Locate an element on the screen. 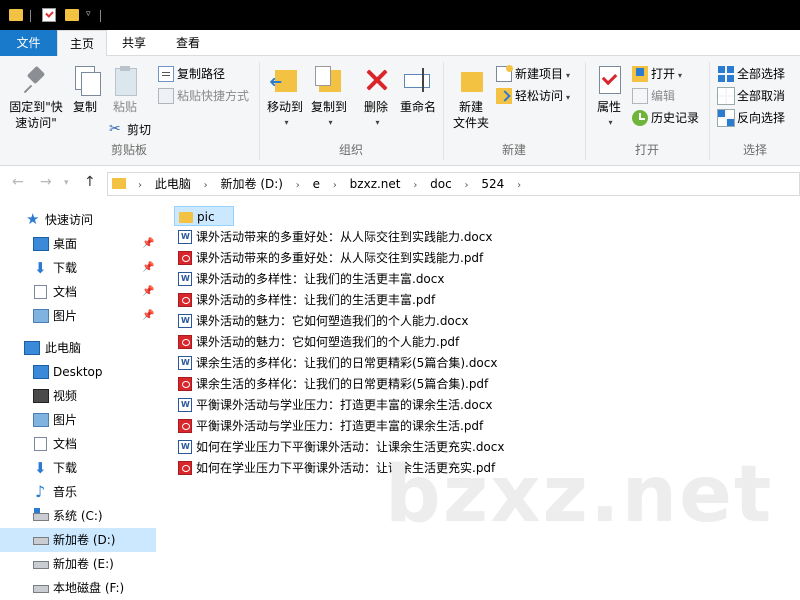 Image resolution: width=800 pixels, height=600 pixels. nav-item-label: 本地磁盘 (F:) is located at coordinates (89, 588).